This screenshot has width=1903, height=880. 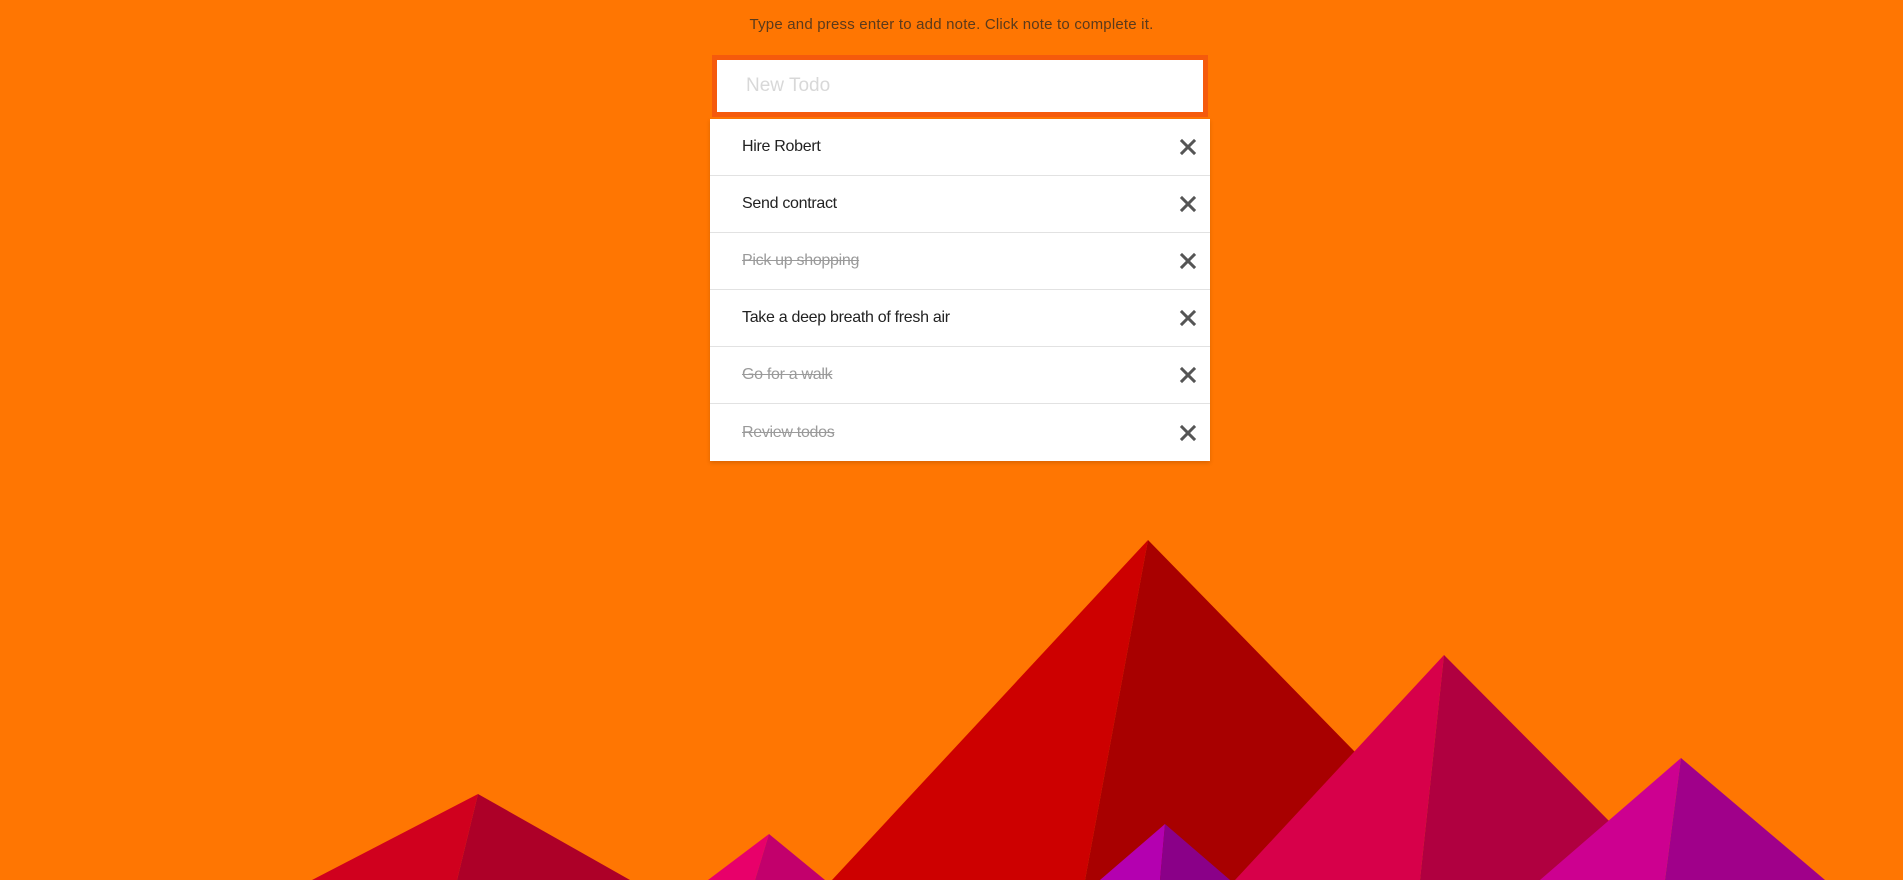 I want to click on todo-item: Pick up shopping, so click(x=960, y=261).